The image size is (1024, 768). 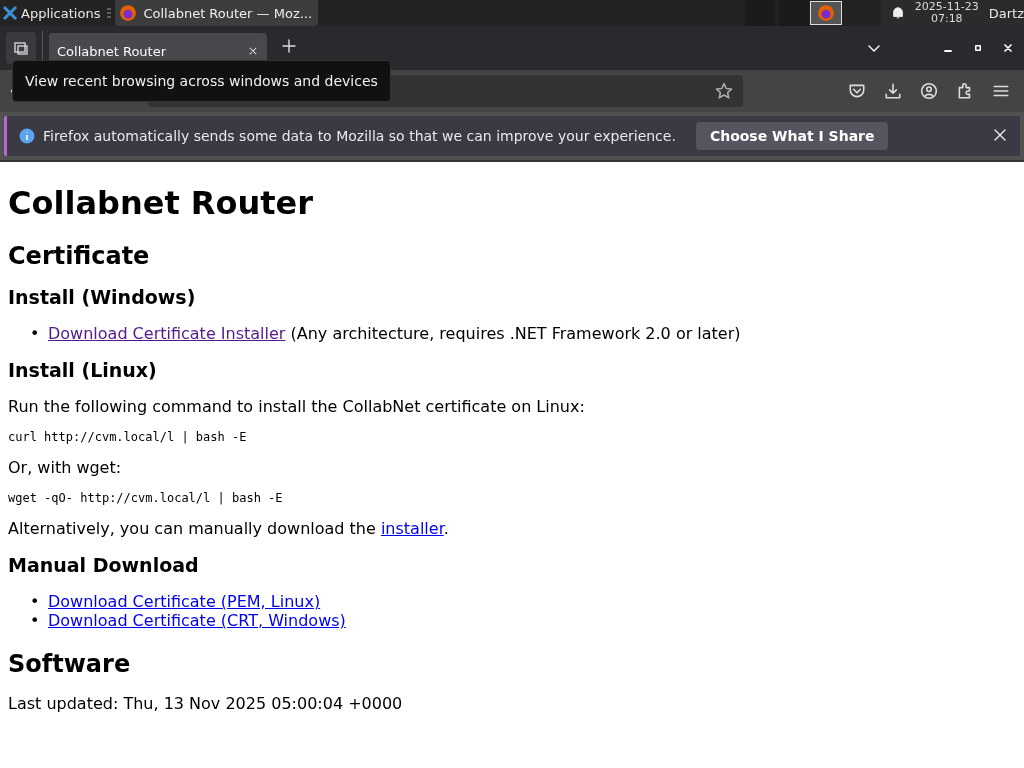 What do you see at coordinates (167, 333) in the screenshot?
I see `link: Download Certificate Installer` at bounding box center [167, 333].